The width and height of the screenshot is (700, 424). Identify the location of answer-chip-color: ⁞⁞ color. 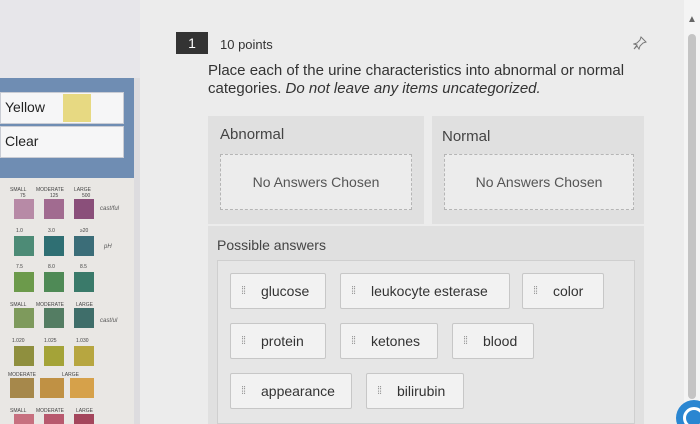
(563, 291).